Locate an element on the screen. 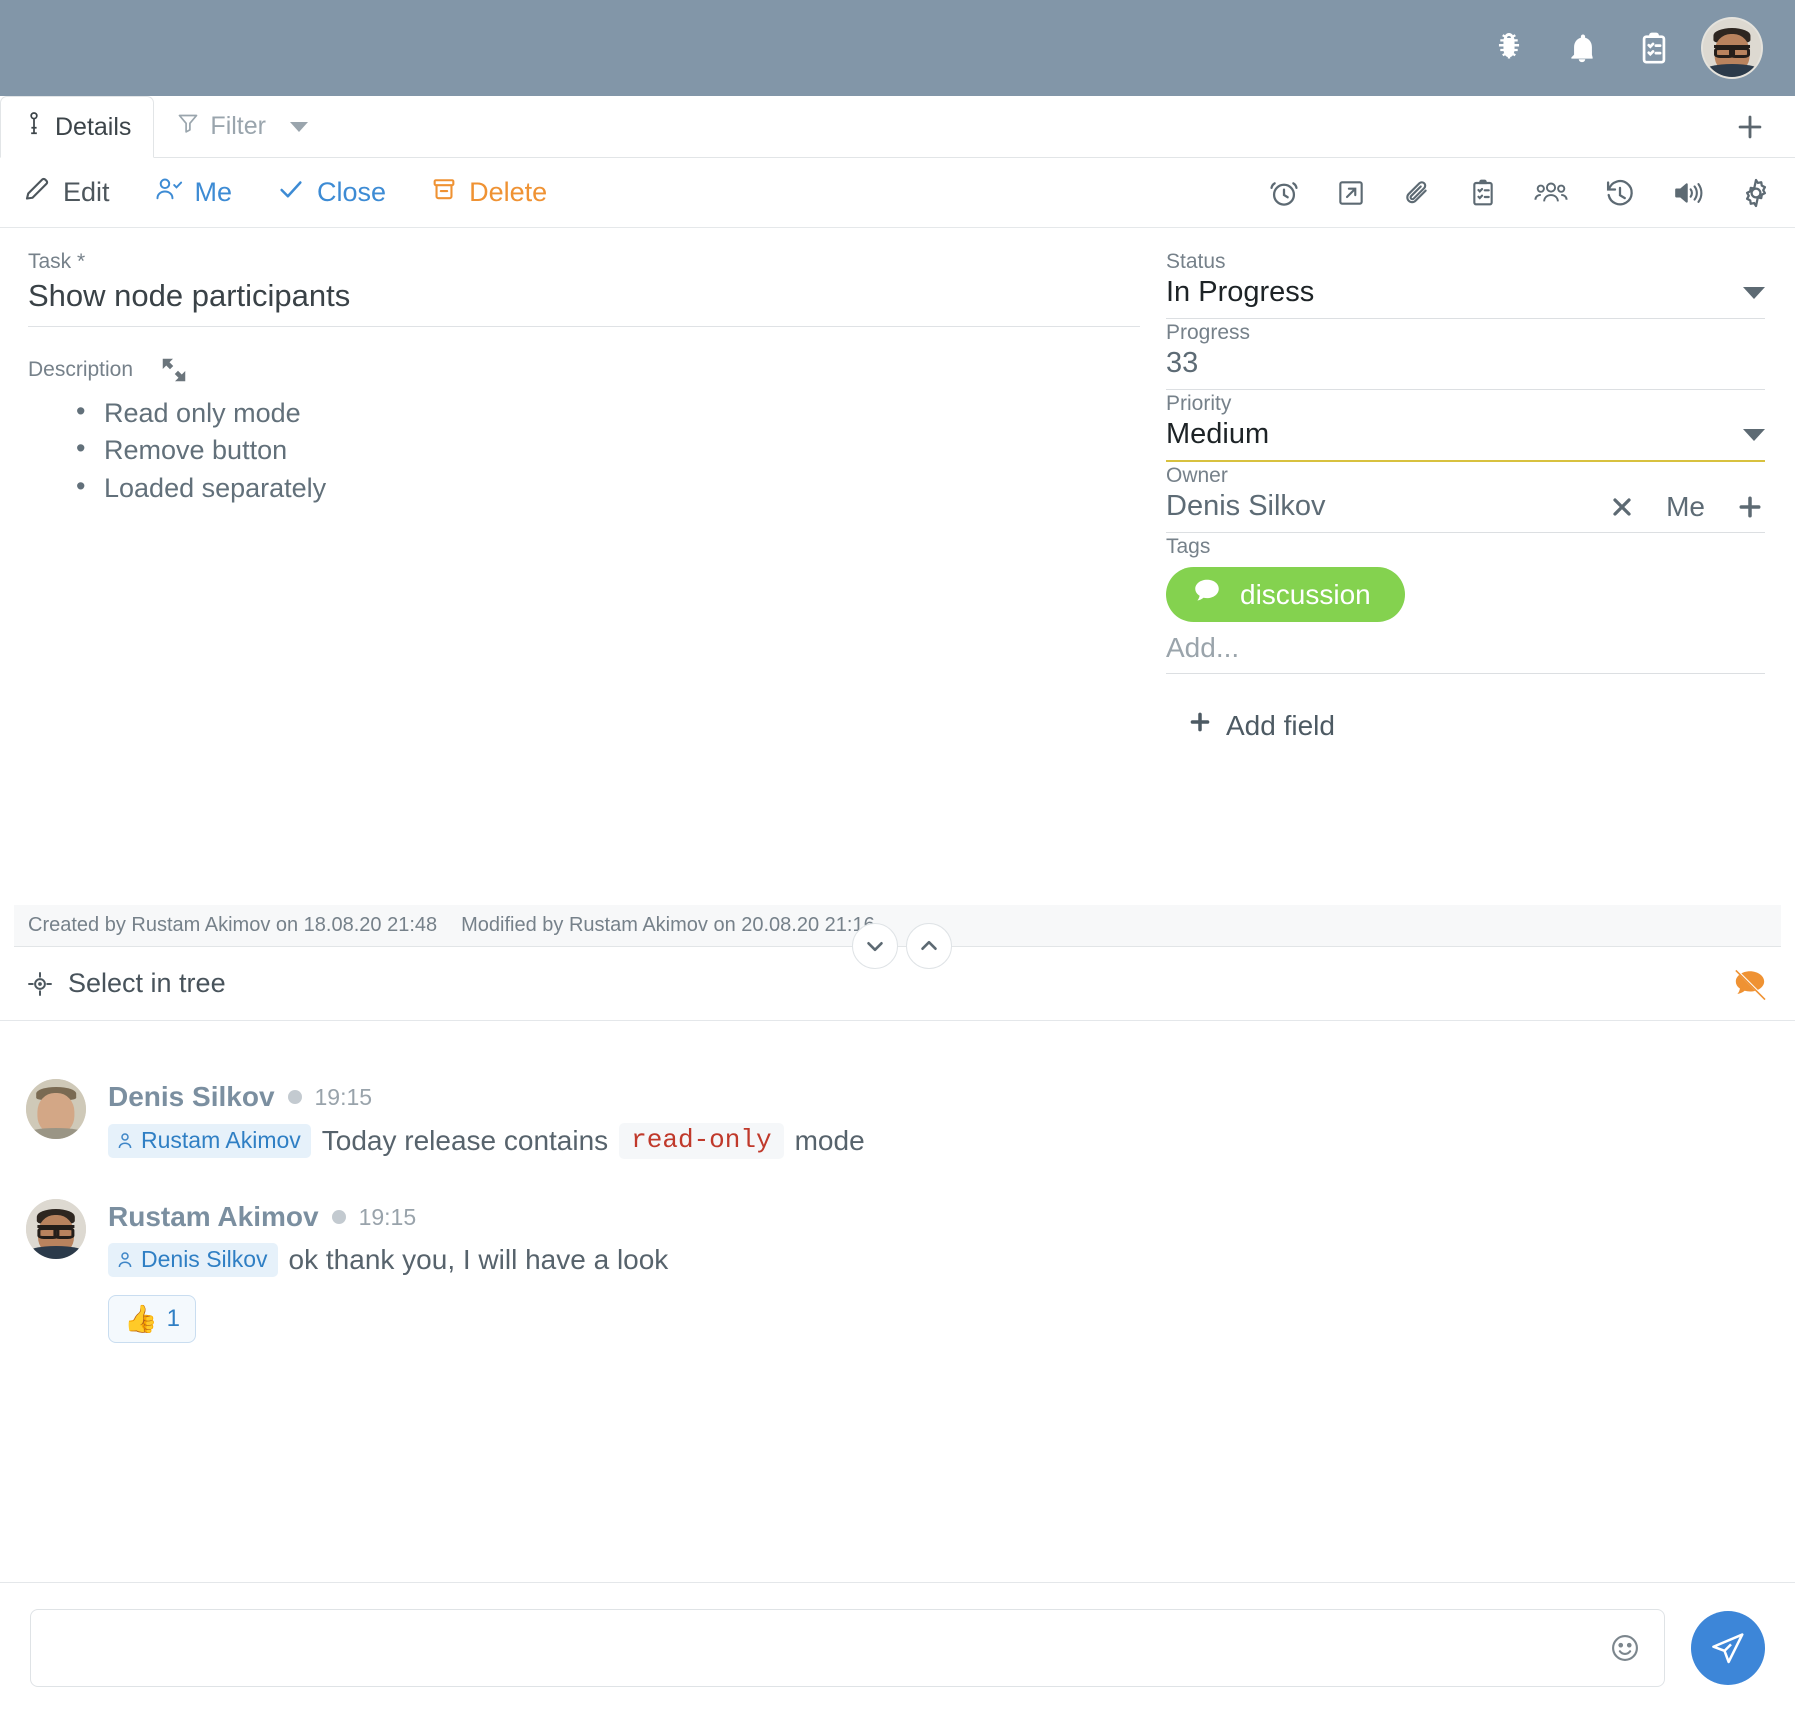 The height and width of the screenshot is (1717, 1795). comment-time: 19:15 is located at coordinates (343, 1096).